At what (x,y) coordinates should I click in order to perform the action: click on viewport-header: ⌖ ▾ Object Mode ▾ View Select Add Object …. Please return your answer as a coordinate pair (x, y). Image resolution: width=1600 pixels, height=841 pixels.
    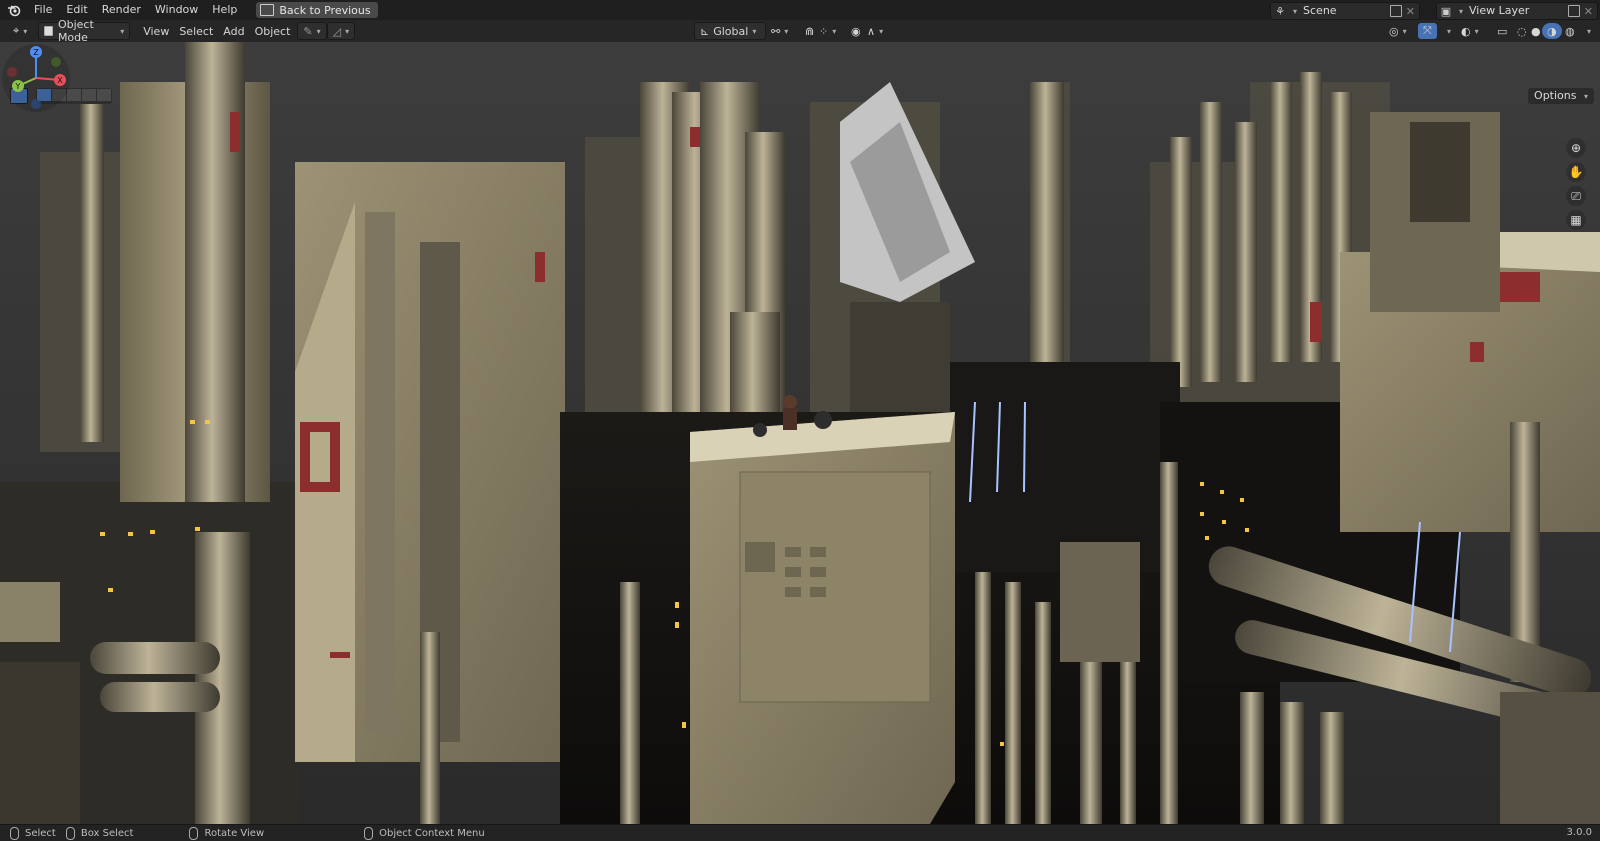
    Looking at the image, I should click on (800, 31).